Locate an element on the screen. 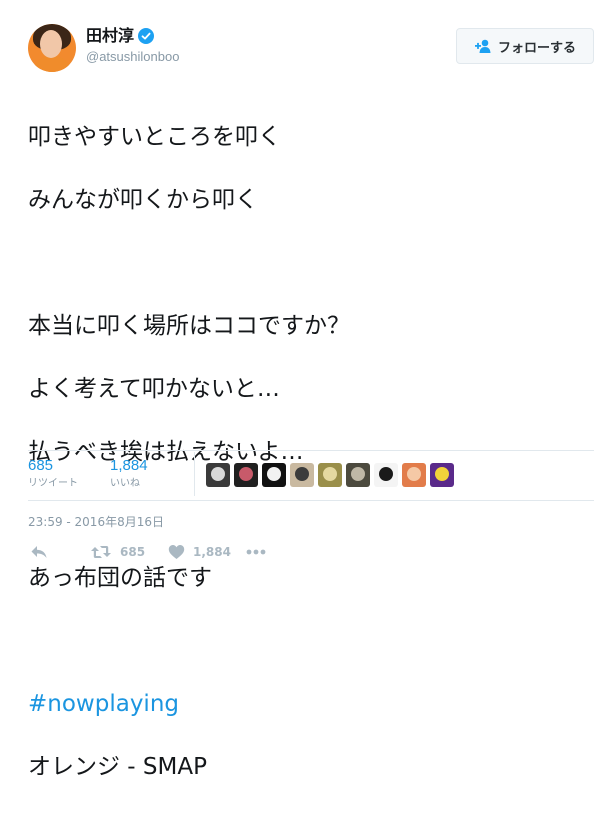 The image size is (614, 815). liker-avatars is located at coordinates (330, 475).